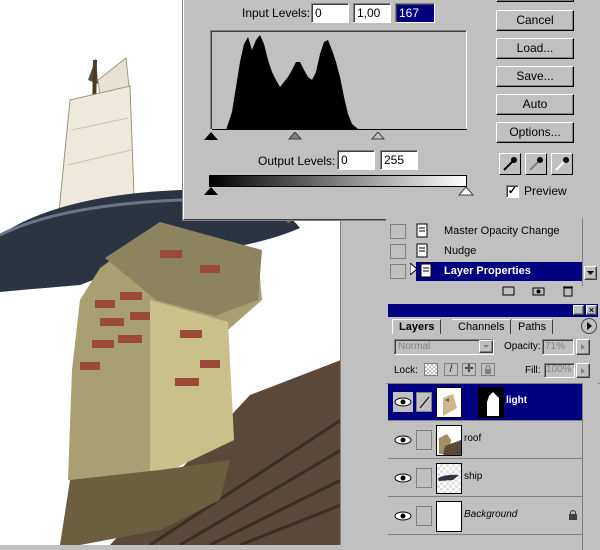 The height and width of the screenshot is (550, 600). I want to click on lock-position-move-icon: ✛, so click(469, 369).